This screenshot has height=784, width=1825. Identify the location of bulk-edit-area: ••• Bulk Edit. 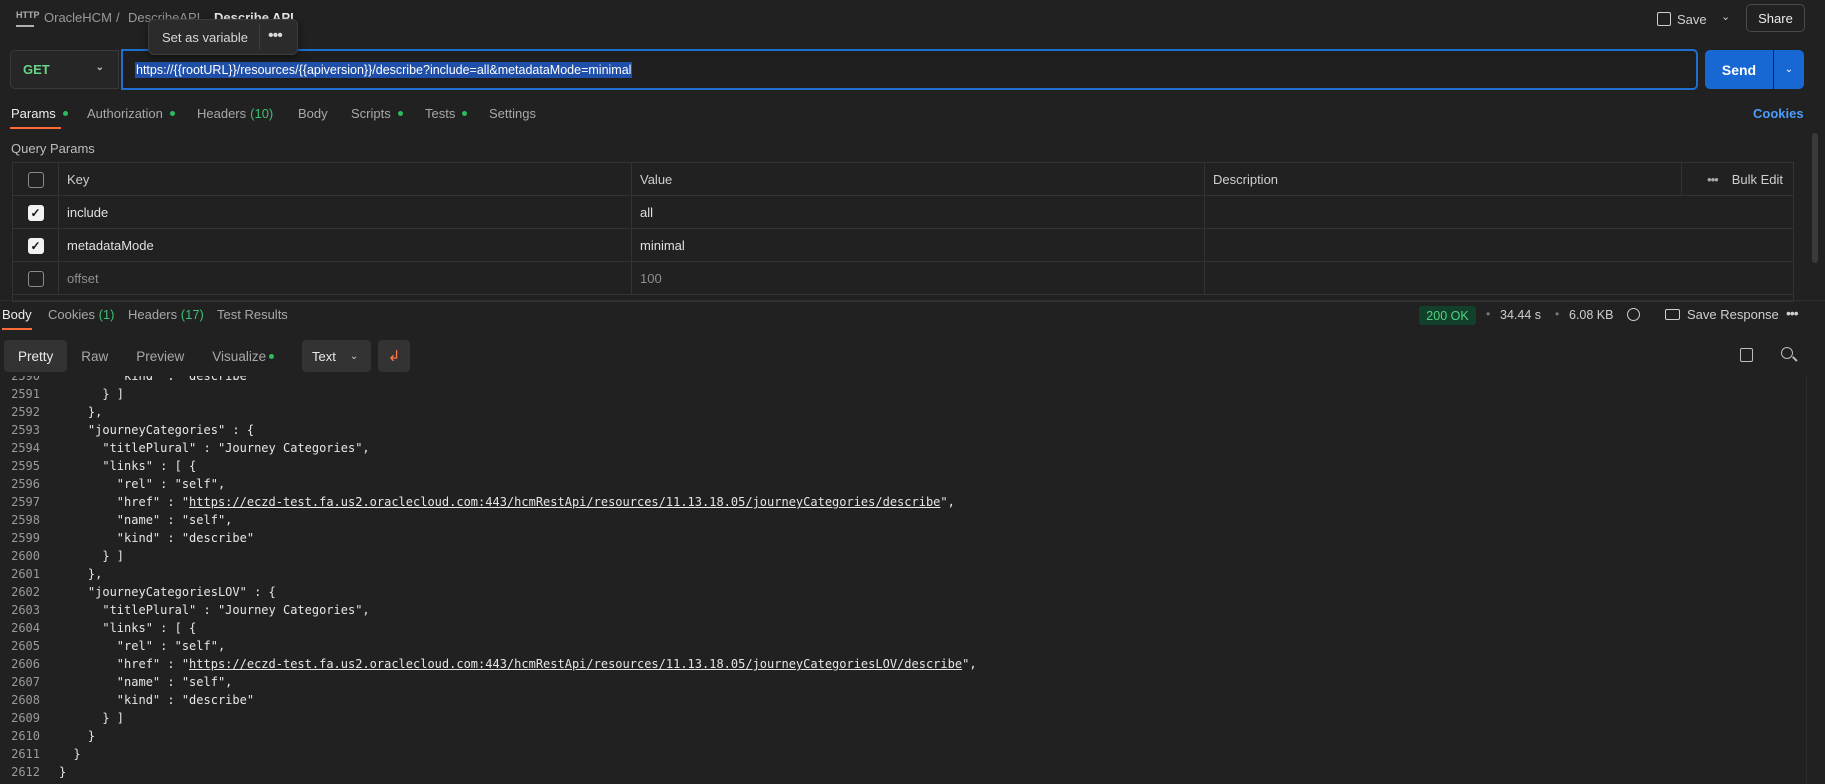
(1732, 179).